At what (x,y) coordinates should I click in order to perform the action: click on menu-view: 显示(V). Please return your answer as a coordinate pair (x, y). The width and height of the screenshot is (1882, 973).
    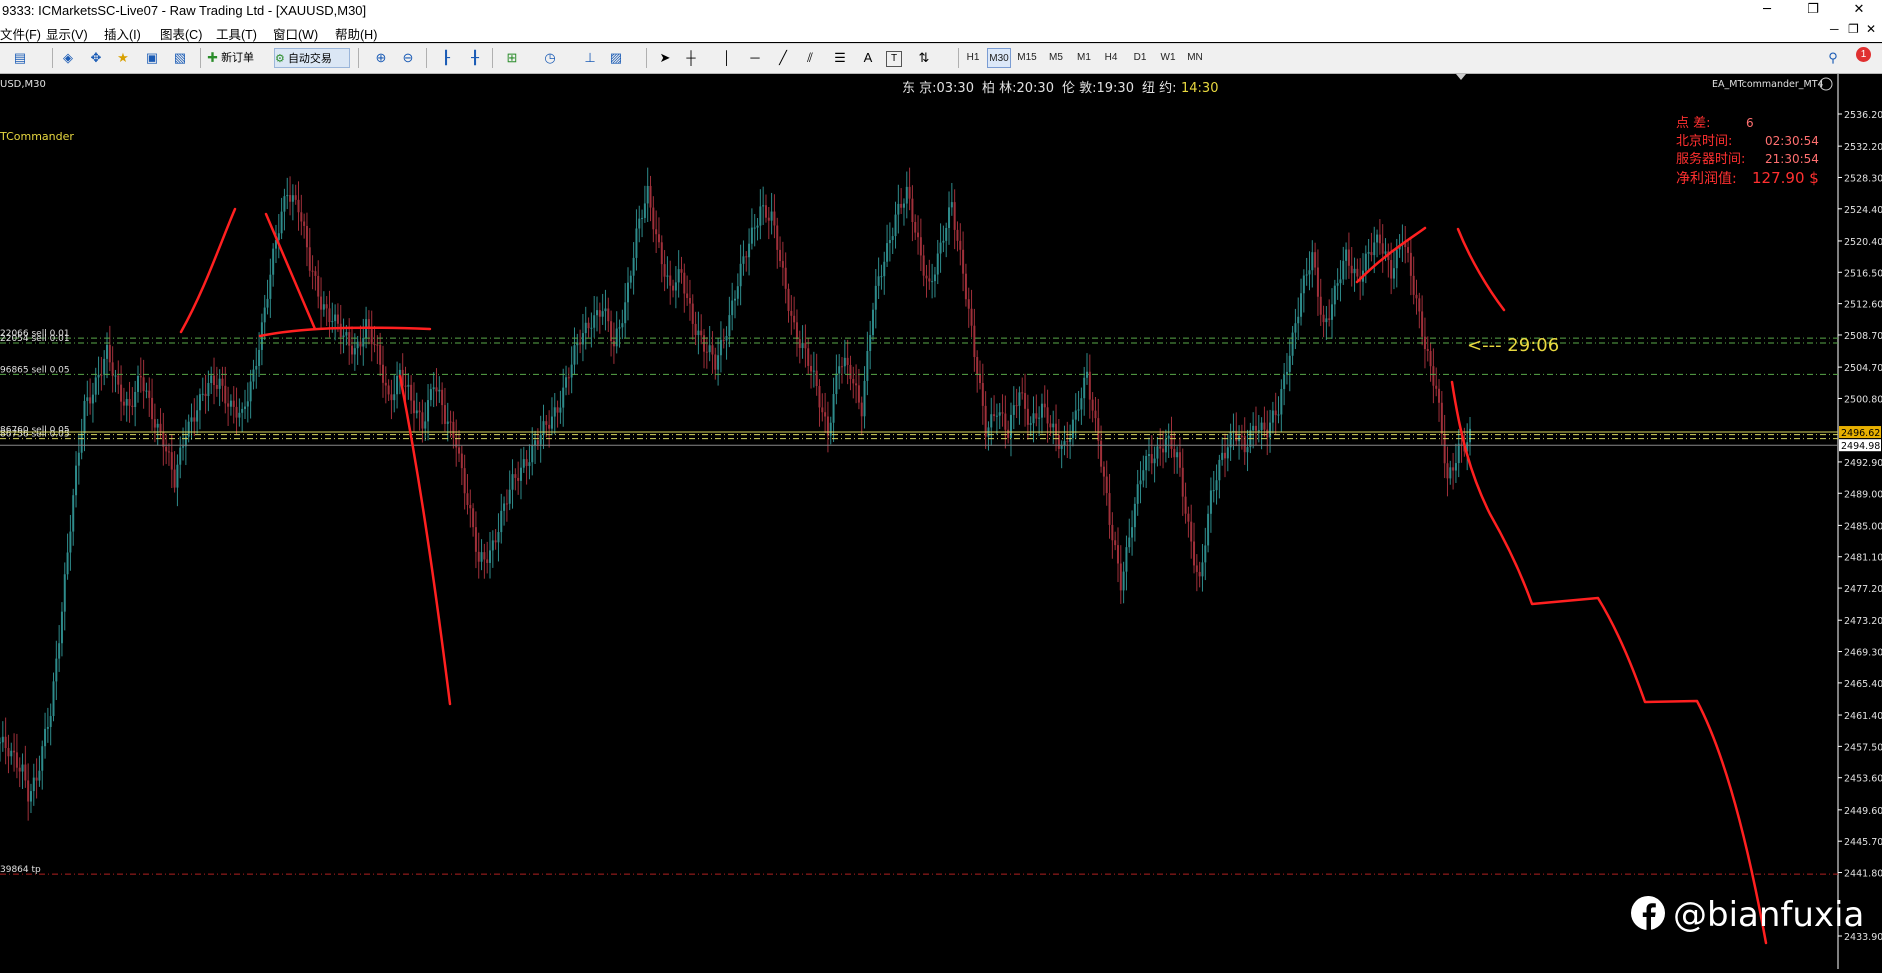
    Looking at the image, I should click on (67, 33).